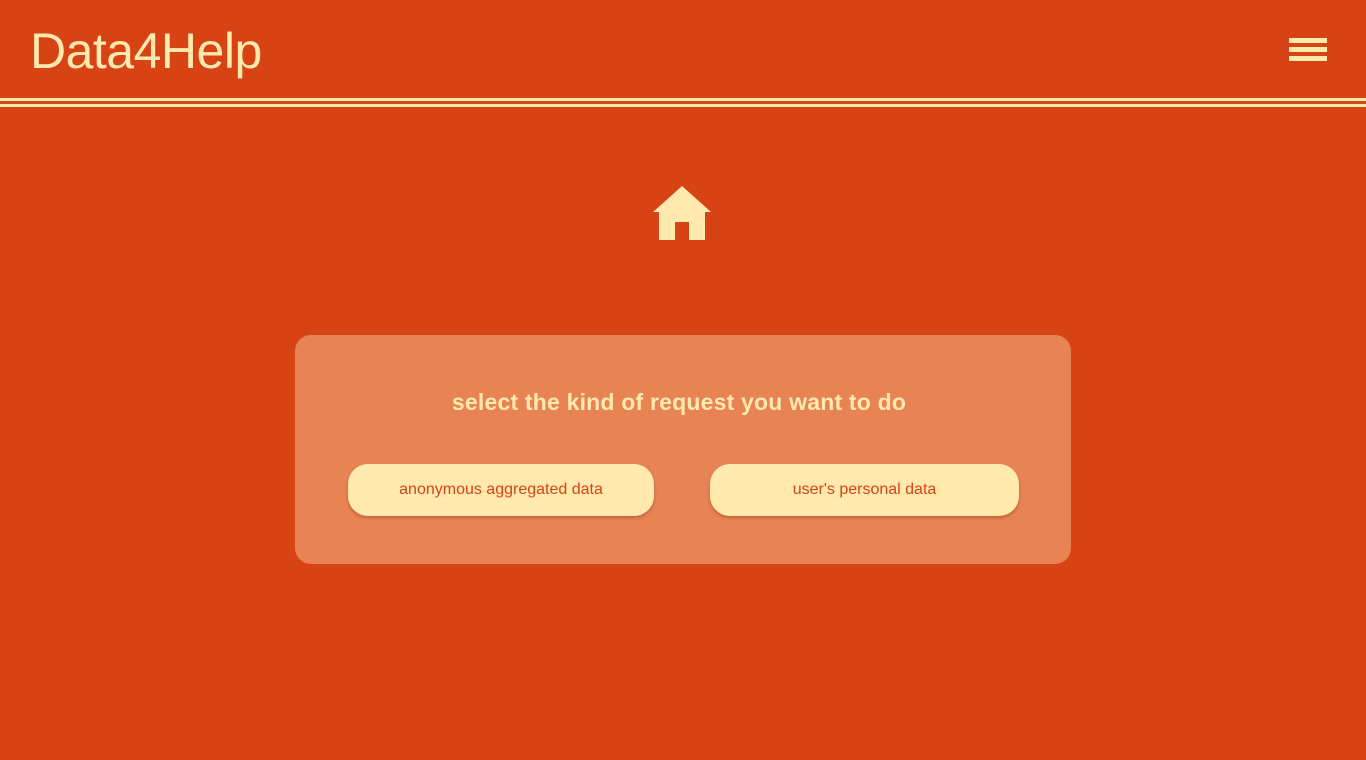 This screenshot has height=760, width=1366. Describe the element at coordinates (683, 105) in the screenshot. I see `header-divider-bottom` at that location.